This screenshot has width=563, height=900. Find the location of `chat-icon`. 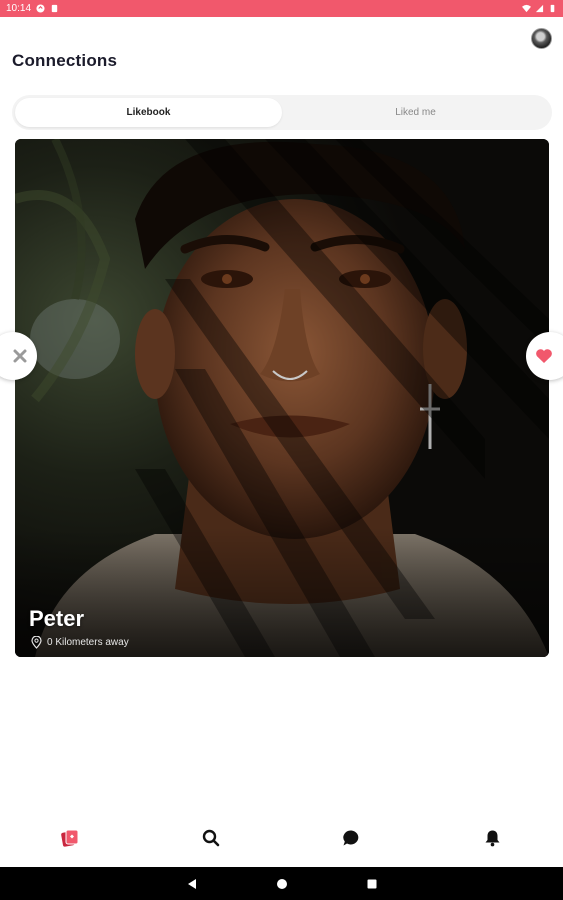

chat-icon is located at coordinates (351, 837).